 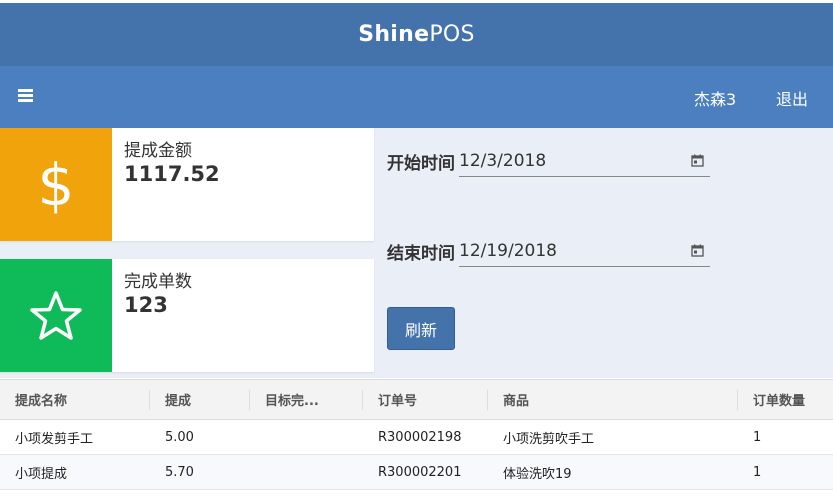 What do you see at coordinates (416, 97) in the screenshot?
I see `toolbar: 杰森3 退出` at bounding box center [416, 97].